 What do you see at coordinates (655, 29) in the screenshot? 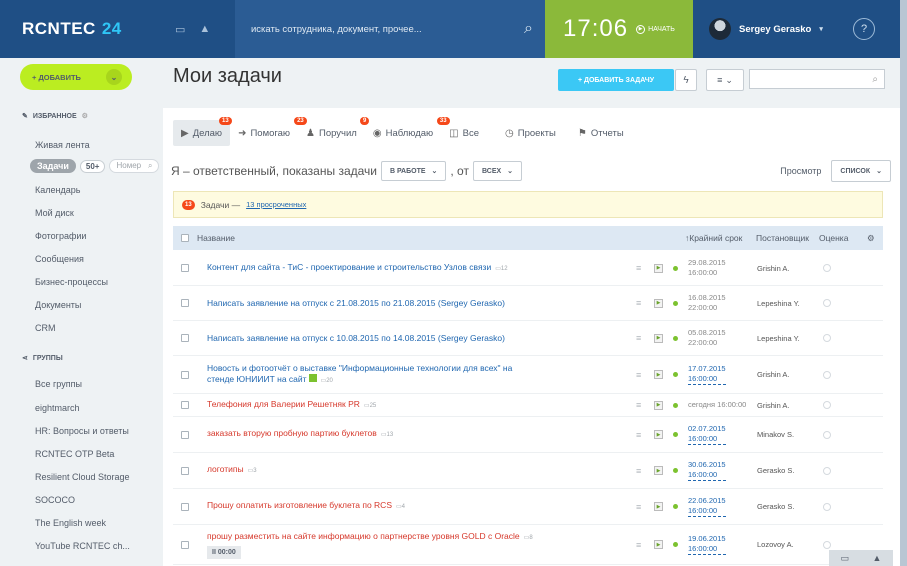
I see `start-workday-button: ▶ НАЧАТЬ` at bounding box center [655, 29].